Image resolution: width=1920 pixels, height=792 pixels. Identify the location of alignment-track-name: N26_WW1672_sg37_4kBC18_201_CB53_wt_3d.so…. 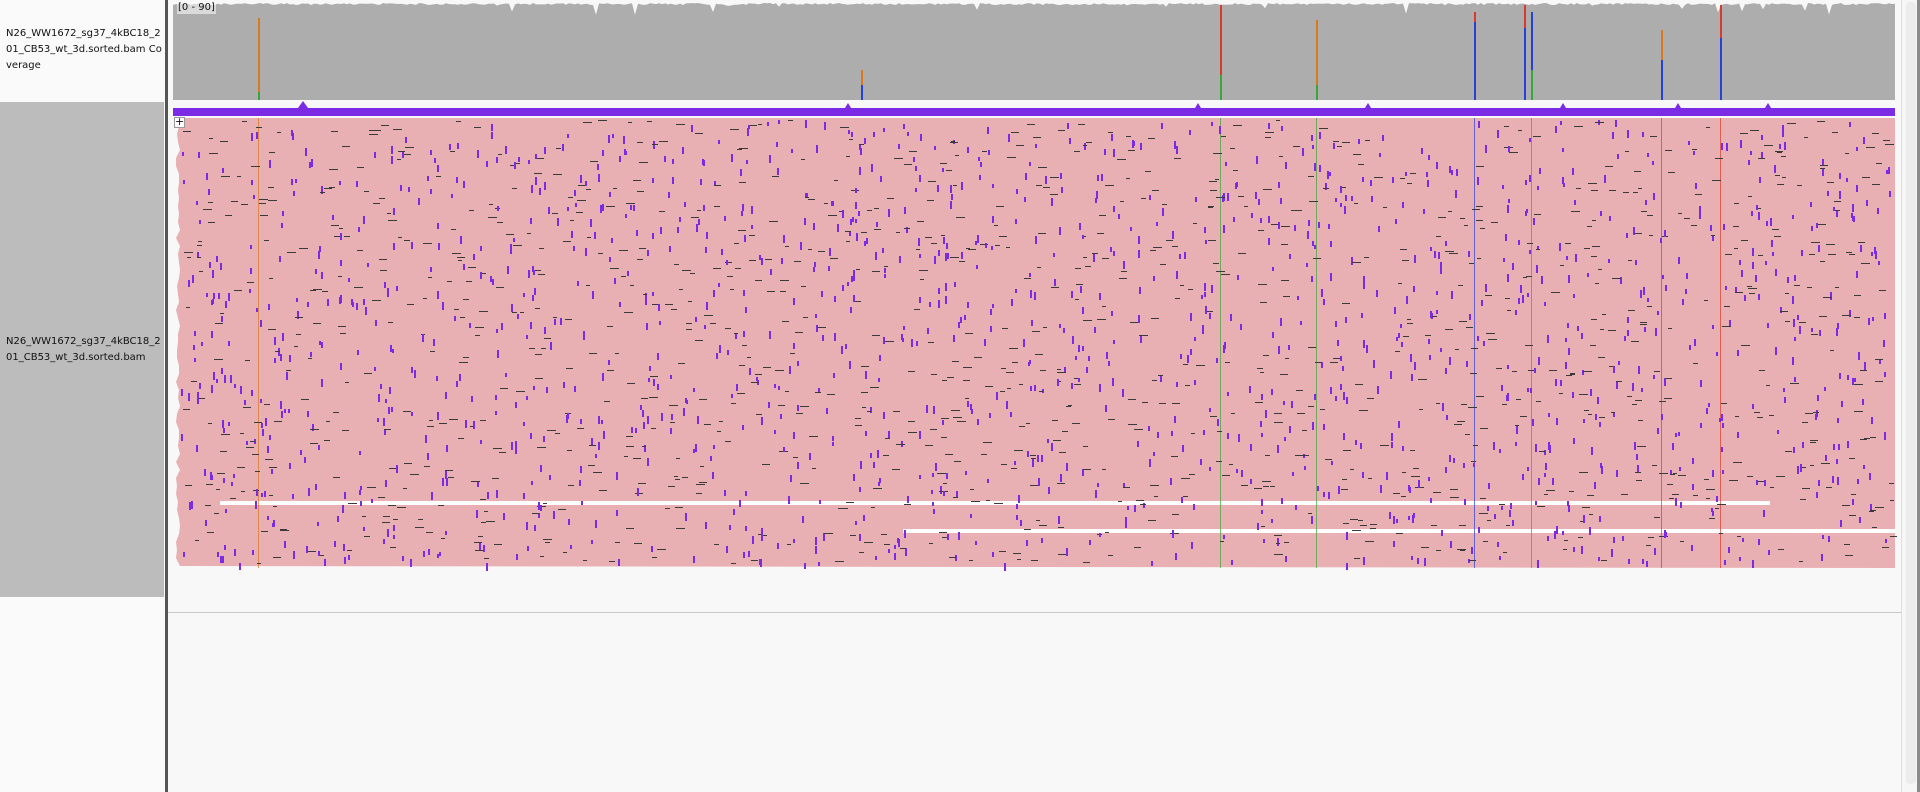
(82, 349).